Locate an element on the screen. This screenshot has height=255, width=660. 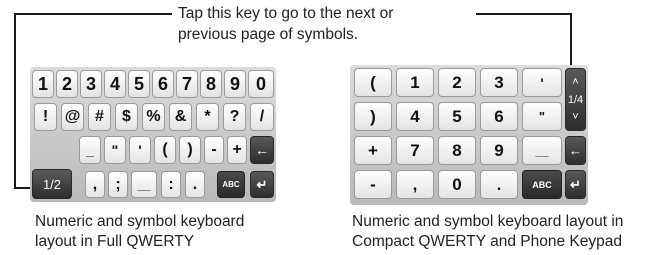
callout-connector-left-horizontal is located at coordinates (93, 14).